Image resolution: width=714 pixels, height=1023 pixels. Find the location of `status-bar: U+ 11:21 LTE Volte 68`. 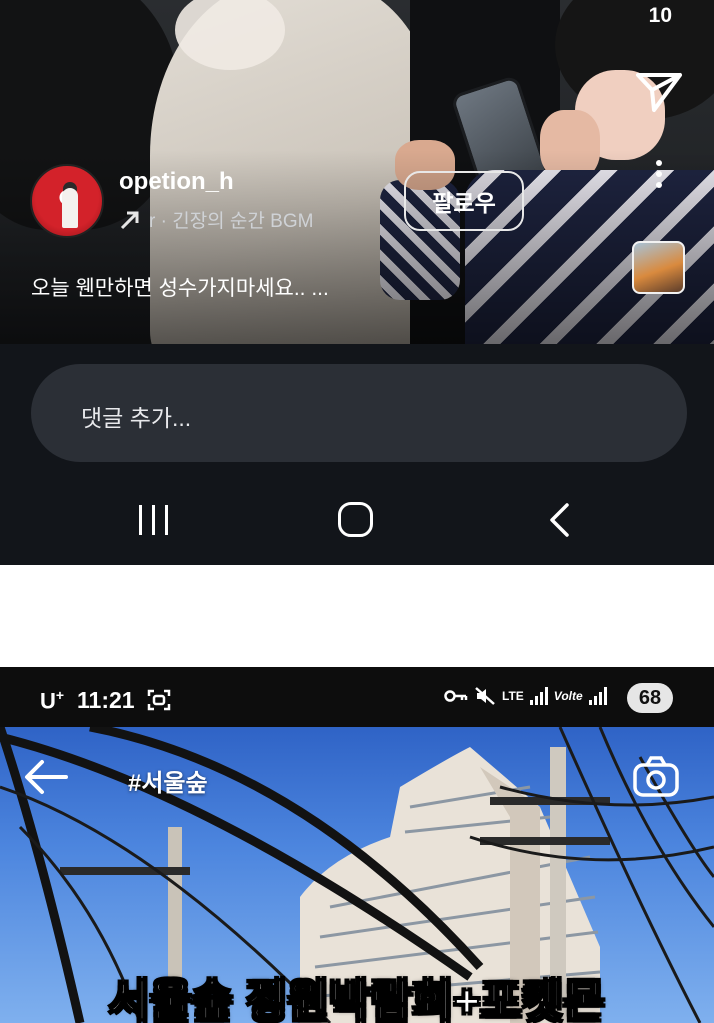

status-bar: U+ 11:21 LTE Volte 68 is located at coordinates (357, 697).